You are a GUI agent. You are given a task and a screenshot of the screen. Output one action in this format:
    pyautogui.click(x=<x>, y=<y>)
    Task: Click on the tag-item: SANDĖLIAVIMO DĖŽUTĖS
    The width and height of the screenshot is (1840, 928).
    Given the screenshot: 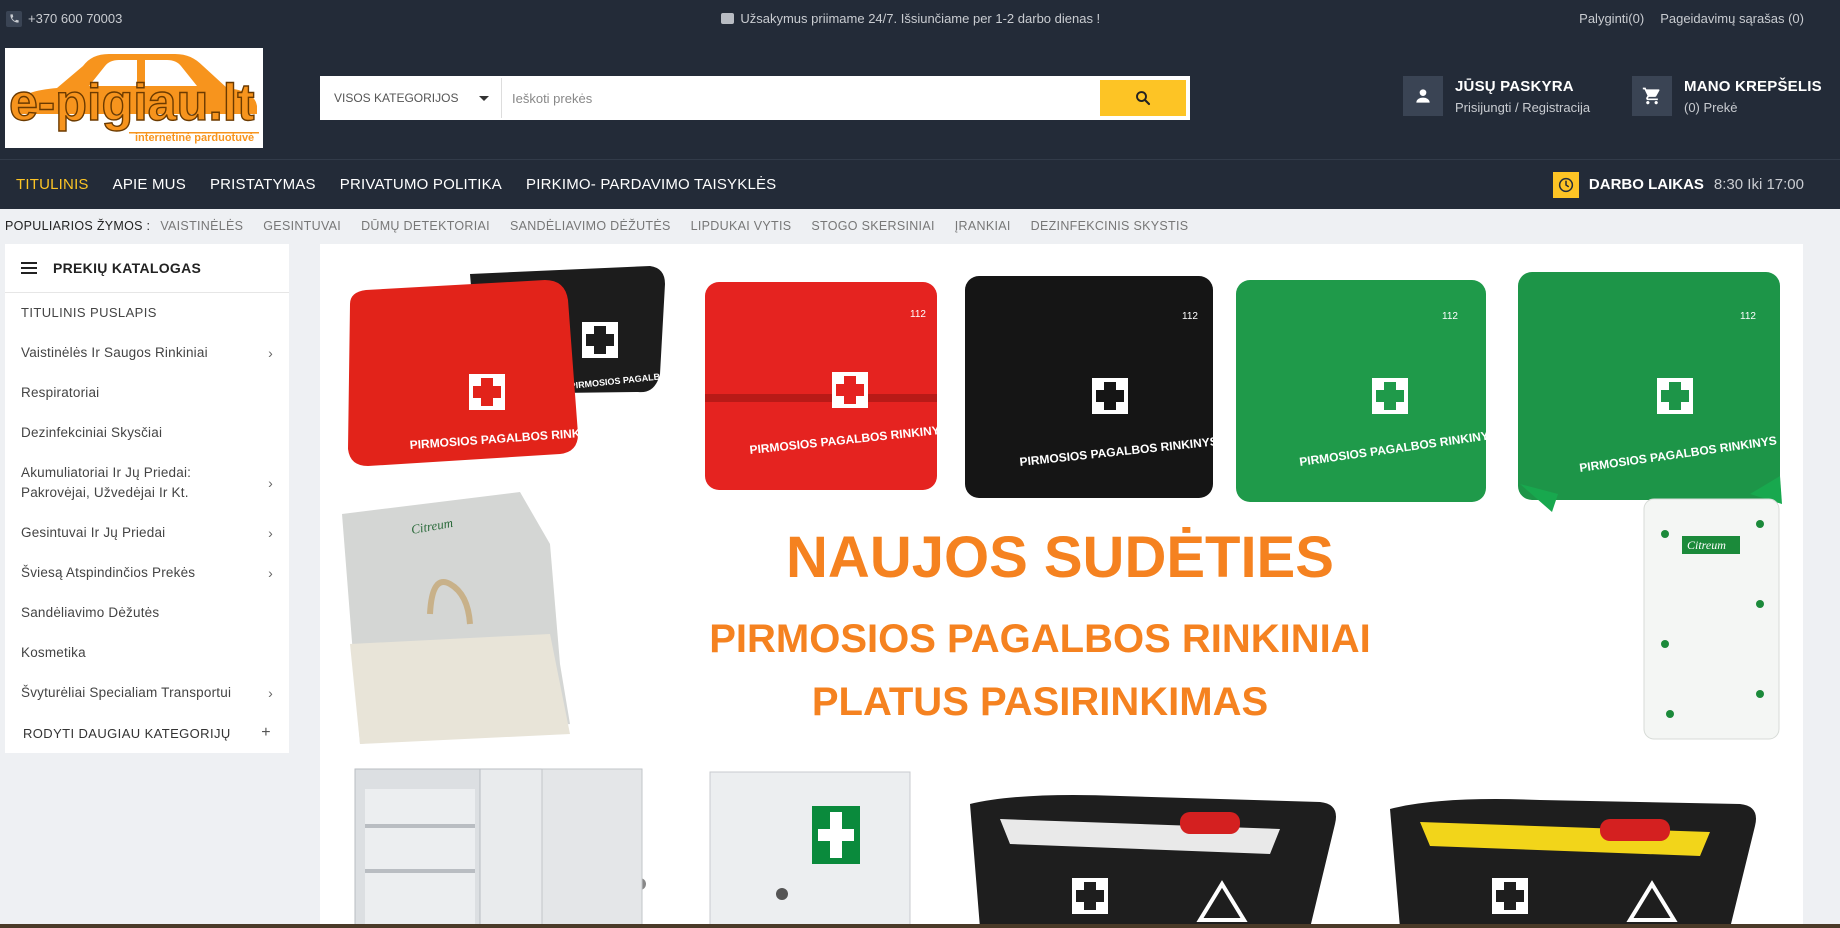 What is the action you would take?
    pyautogui.click(x=590, y=226)
    